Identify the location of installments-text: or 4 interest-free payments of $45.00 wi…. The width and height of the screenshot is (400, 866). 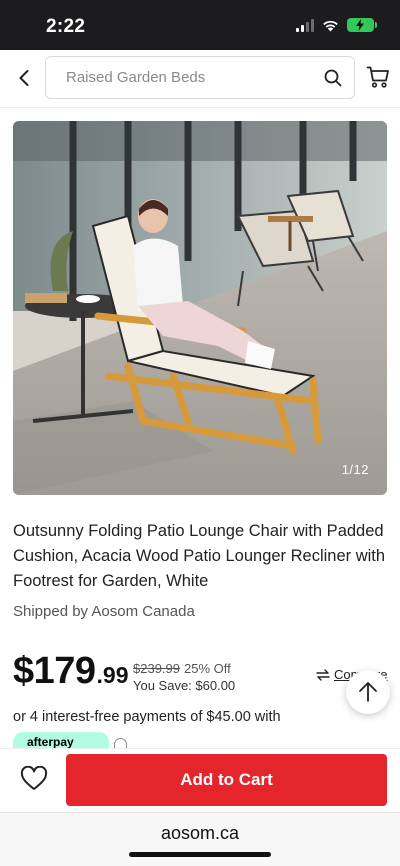
(147, 717).